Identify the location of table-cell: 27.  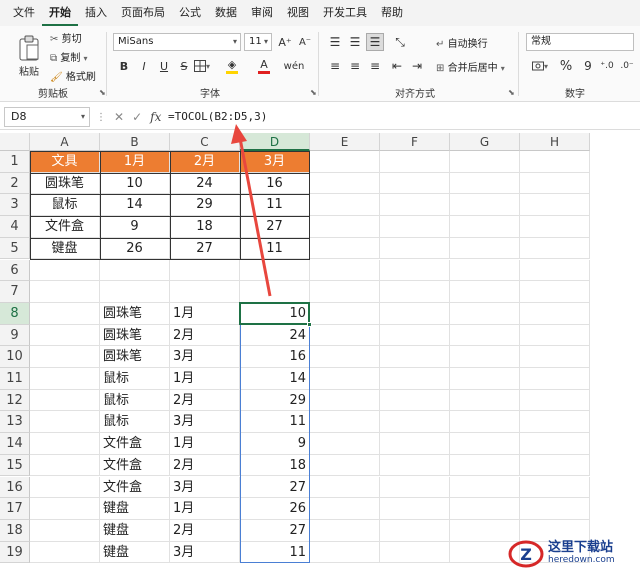
(205, 248).